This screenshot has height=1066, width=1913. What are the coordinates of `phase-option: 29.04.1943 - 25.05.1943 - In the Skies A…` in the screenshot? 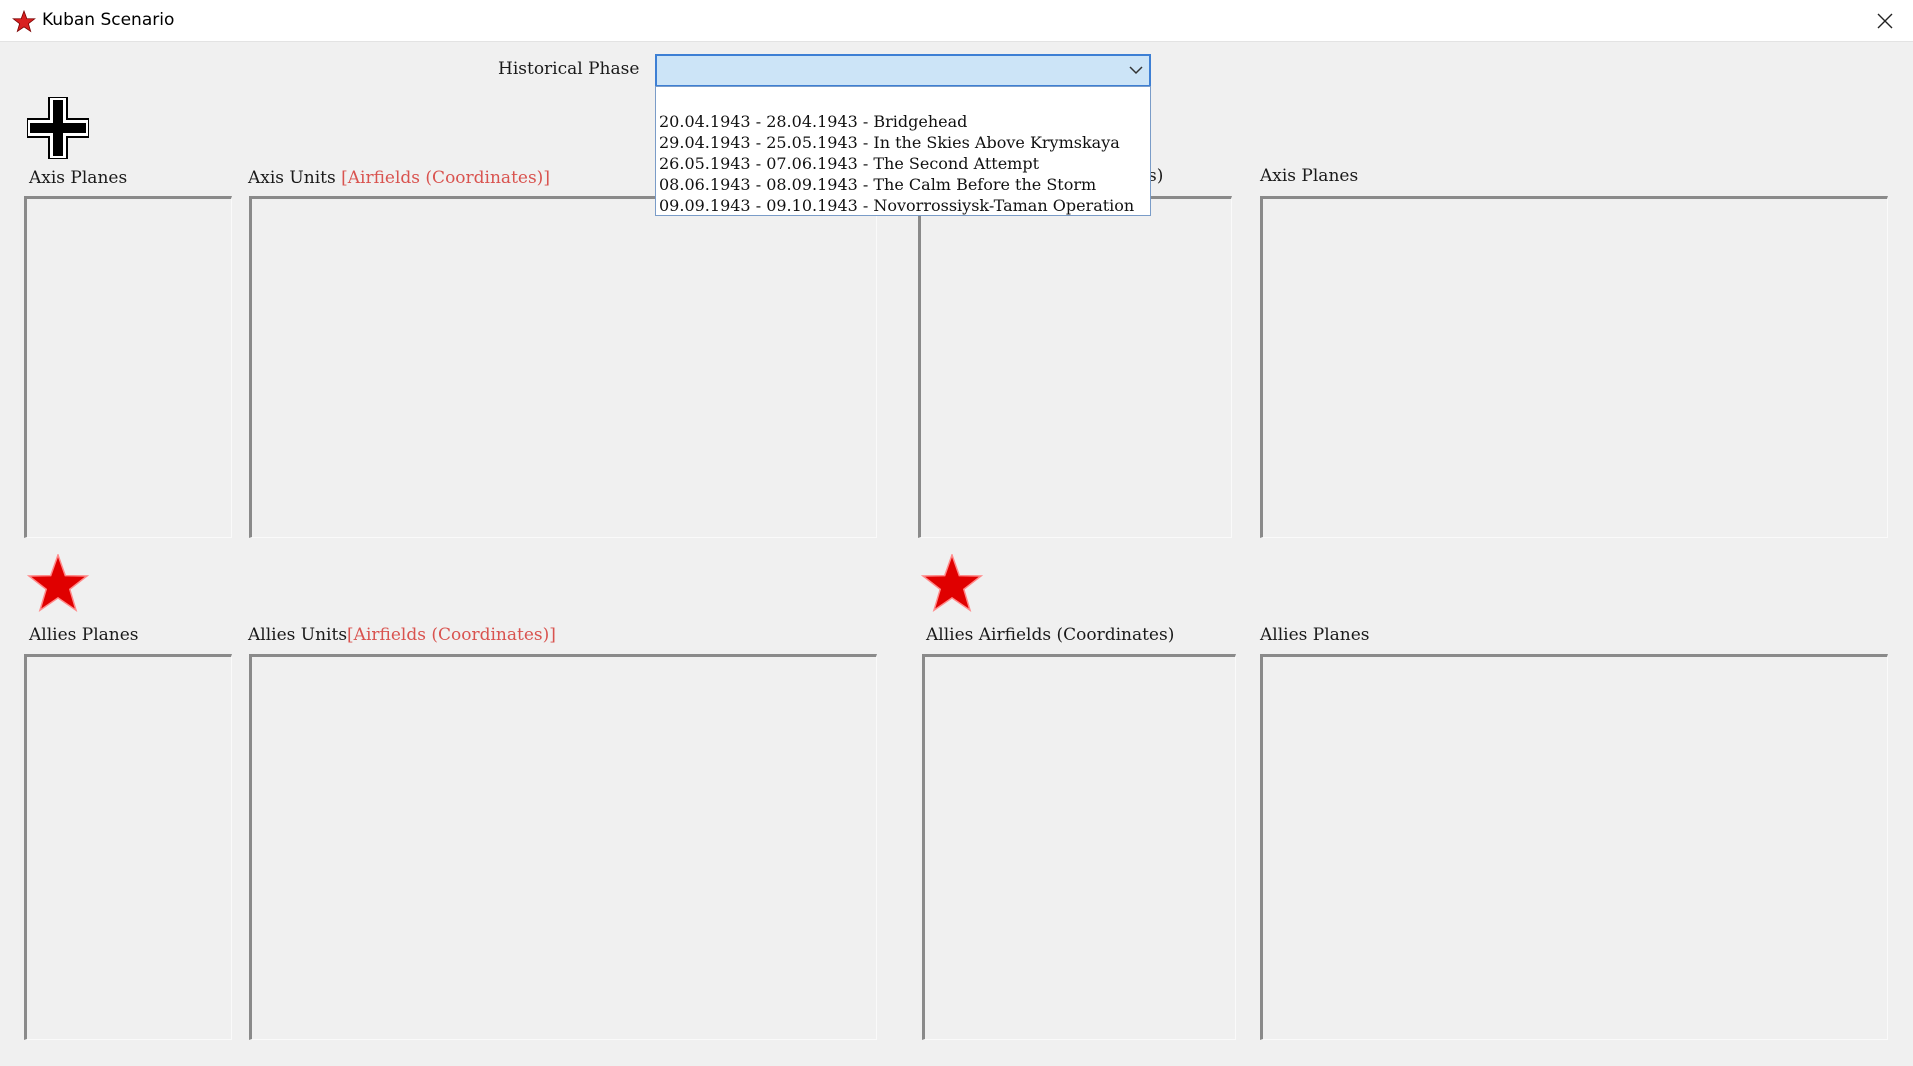 It's located at (903, 142).